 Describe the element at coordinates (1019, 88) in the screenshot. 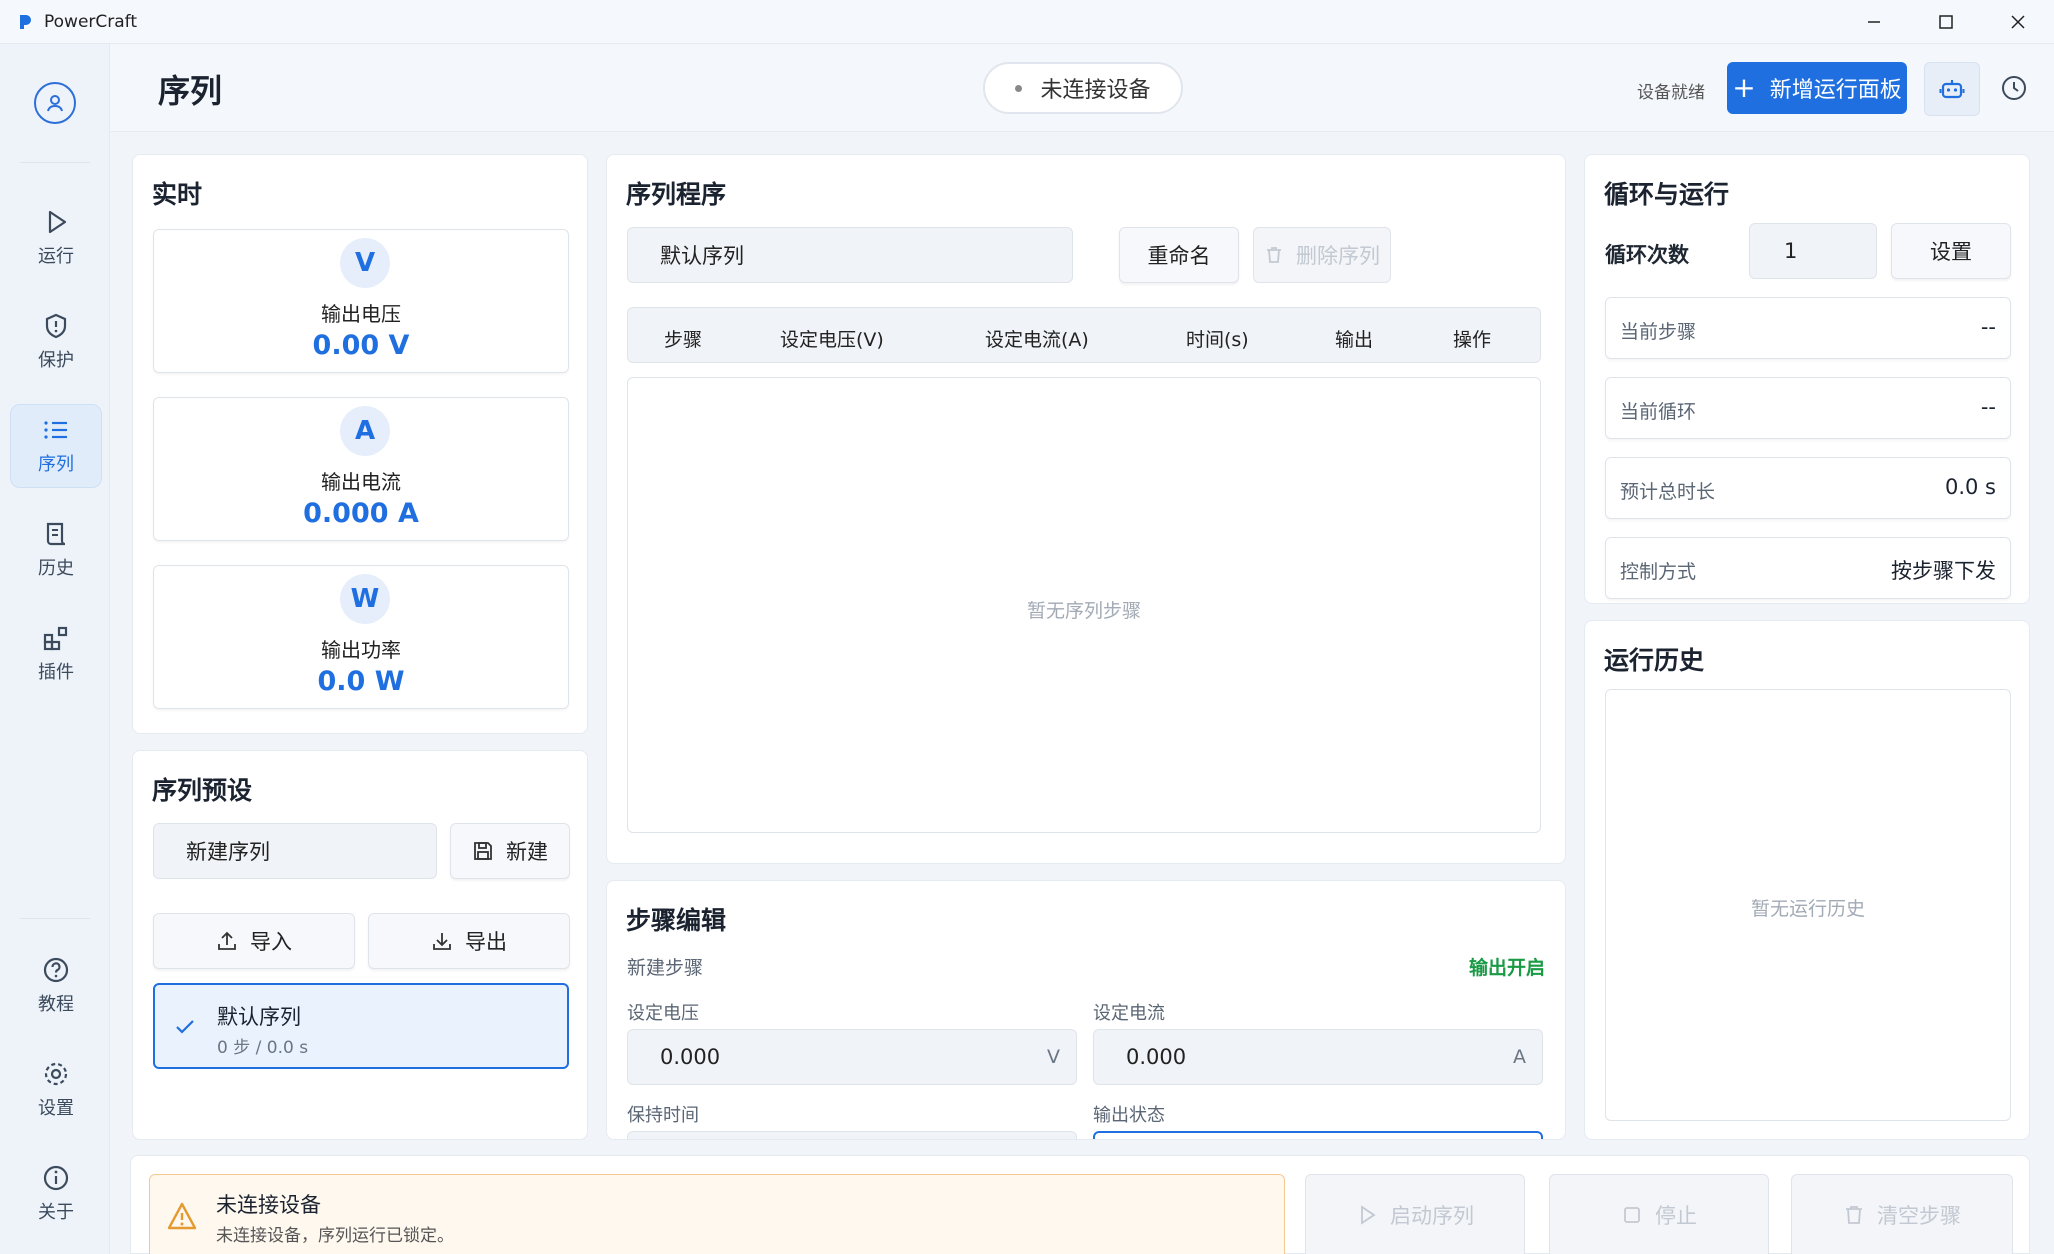

I see `status-dot` at that location.